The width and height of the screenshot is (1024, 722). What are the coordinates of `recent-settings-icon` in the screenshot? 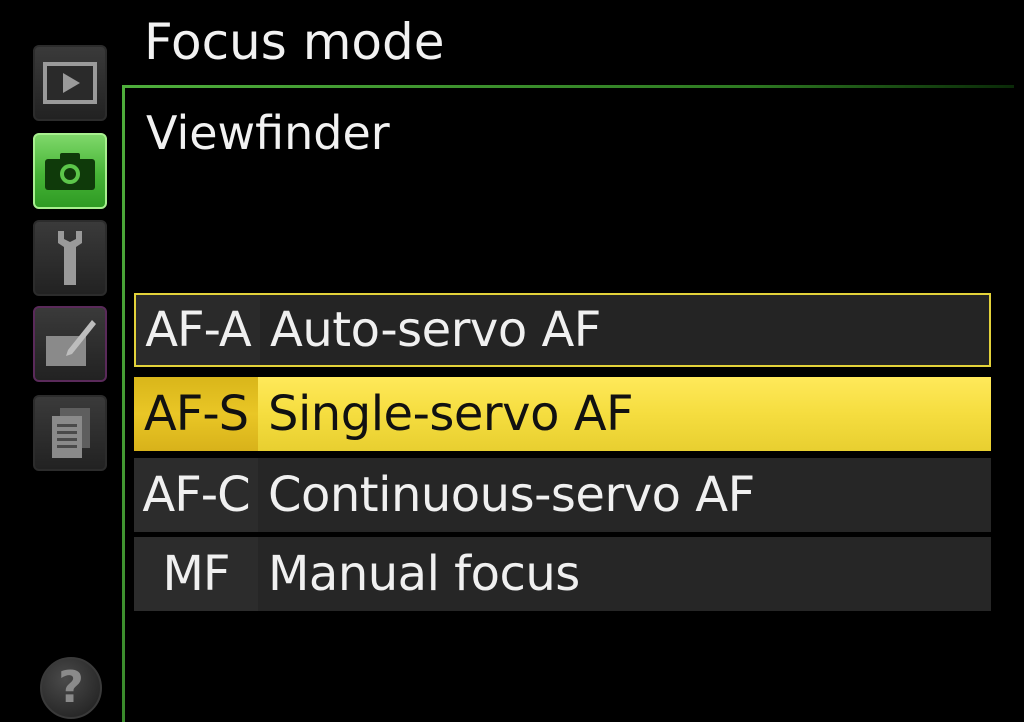 It's located at (71, 433).